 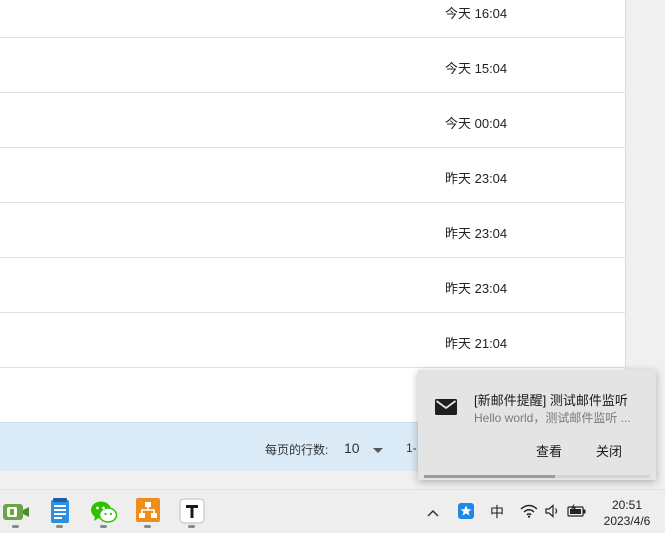 I want to click on rows-per-page-select: 10, so click(x=364, y=448).